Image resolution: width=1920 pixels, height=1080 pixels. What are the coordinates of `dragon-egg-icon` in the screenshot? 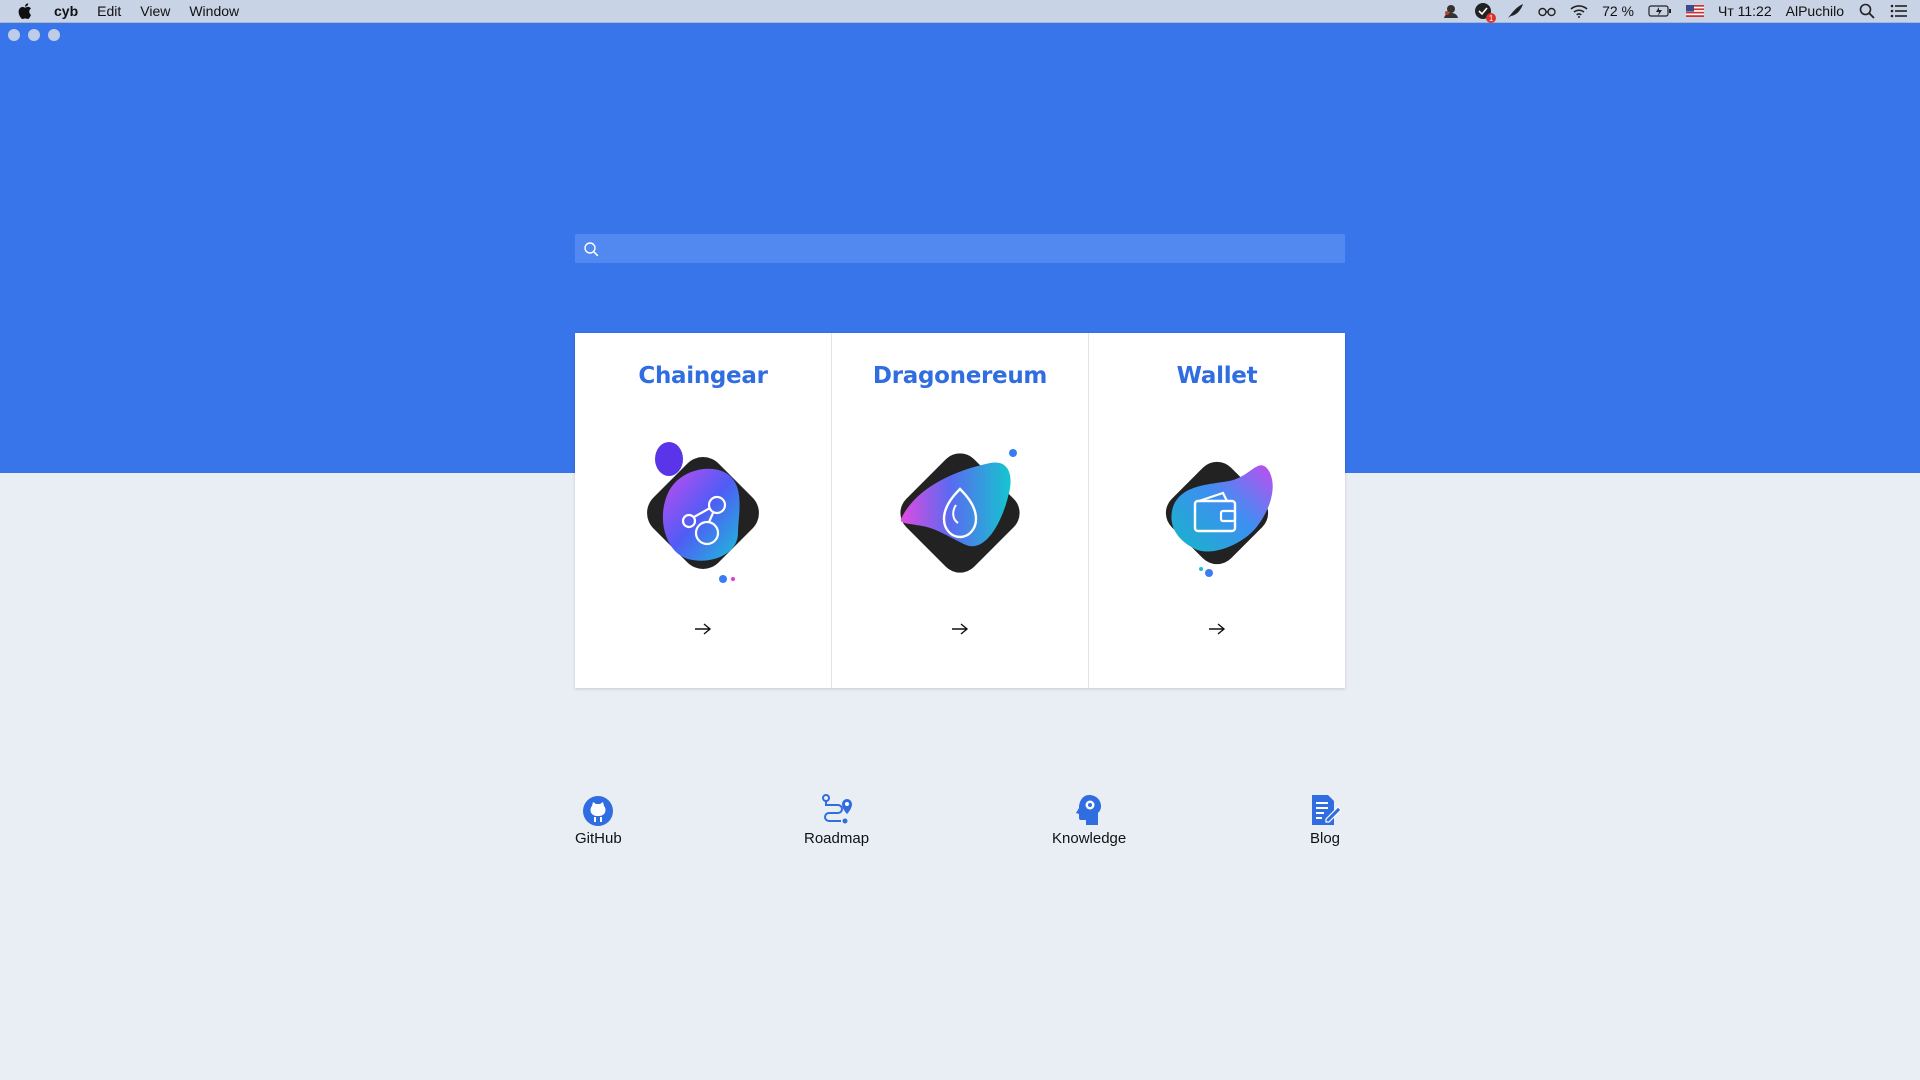 It's located at (960, 511).